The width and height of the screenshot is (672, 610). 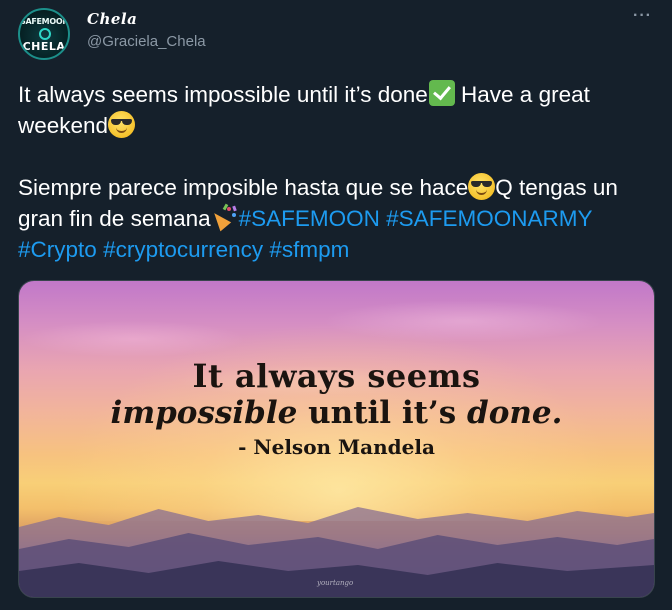 What do you see at coordinates (441, 93) in the screenshot?
I see `check-mark-icon` at bounding box center [441, 93].